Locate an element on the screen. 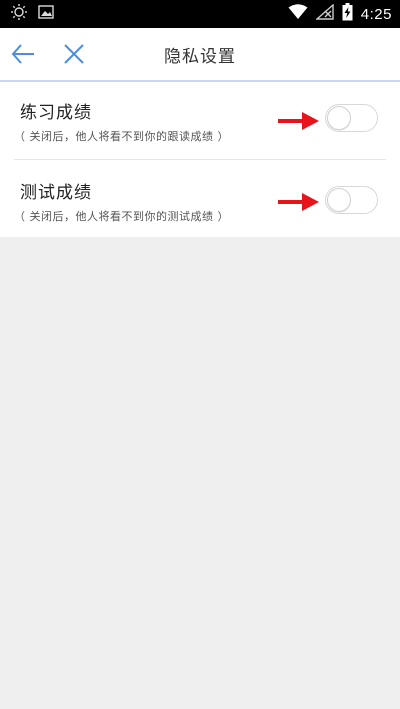 The width and height of the screenshot is (400, 709). image-icon is located at coordinates (46, 14).